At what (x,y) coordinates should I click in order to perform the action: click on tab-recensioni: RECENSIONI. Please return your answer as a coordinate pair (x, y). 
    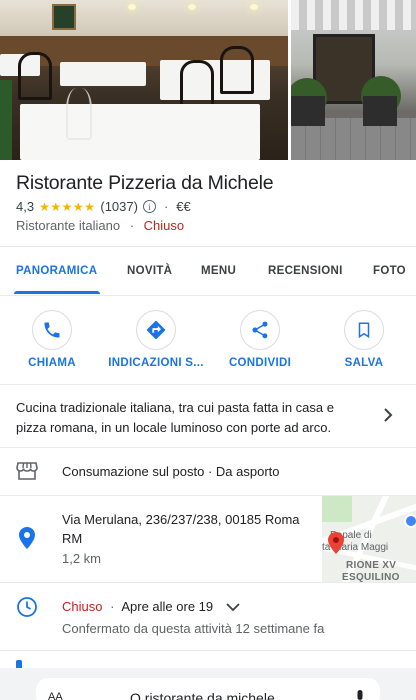
    Looking at the image, I should click on (305, 271).